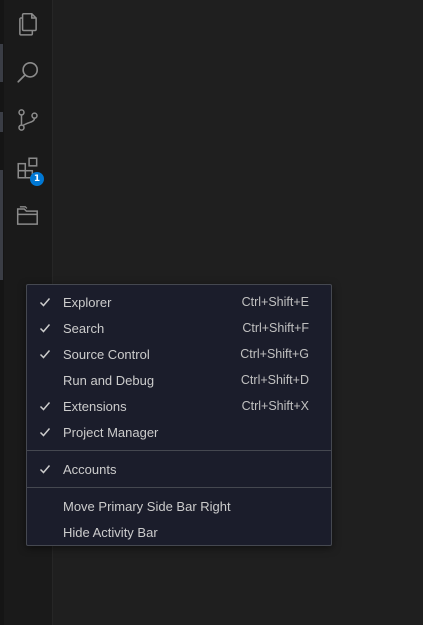 The width and height of the screenshot is (423, 625). What do you see at coordinates (109, 380) in the screenshot?
I see `menu-item-label: Run and Debug` at bounding box center [109, 380].